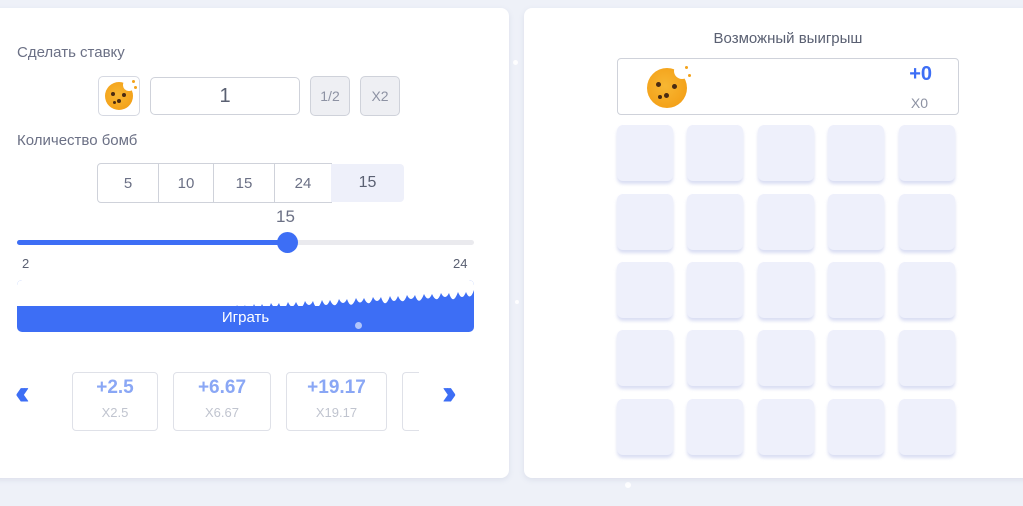 The width and height of the screenshot is (1023, 506). I want to click on multiplier-x: X19.17, so click(336, 412).